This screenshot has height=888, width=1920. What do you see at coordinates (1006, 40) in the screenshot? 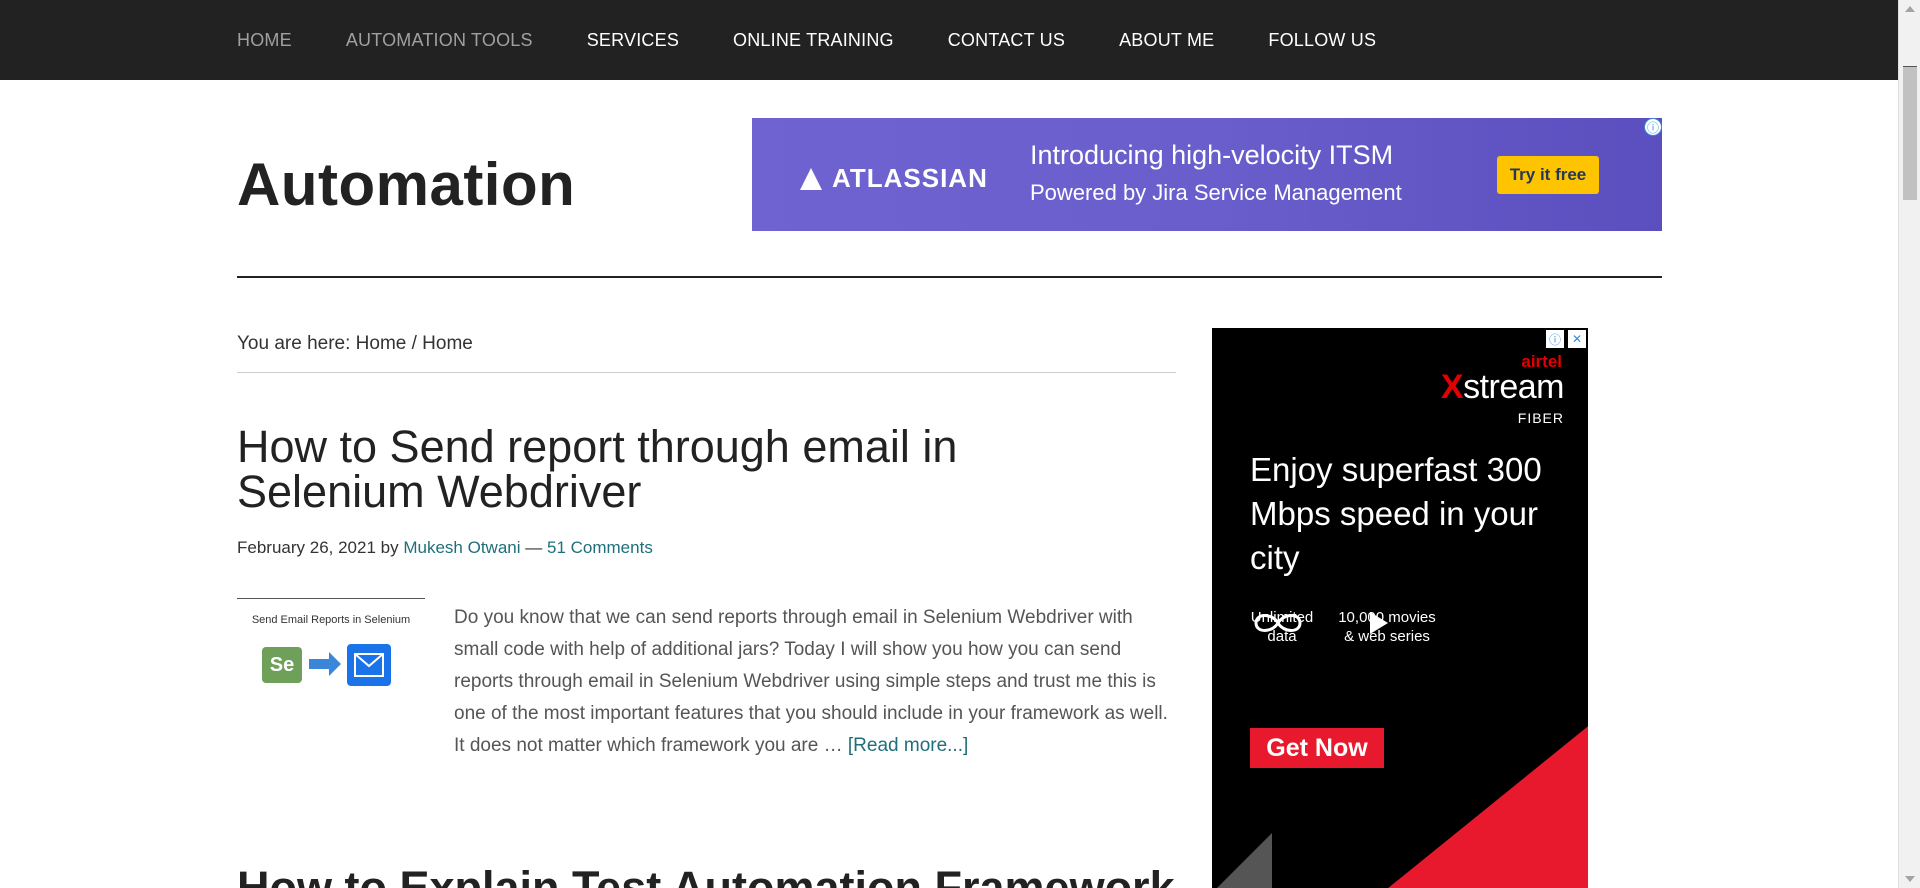
I see `nav-item-contact-us: CONTACT US` at bounding box center [1006, 40].